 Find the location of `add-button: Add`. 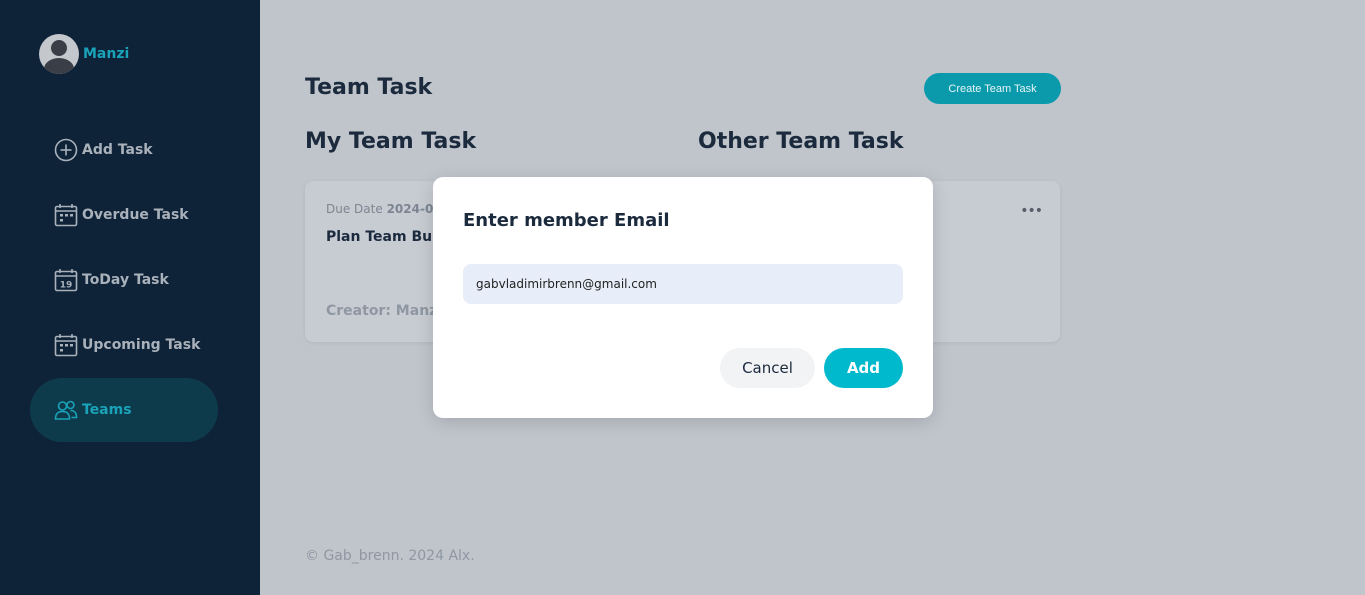

add-button: Add is located at coordinates (863, 368).